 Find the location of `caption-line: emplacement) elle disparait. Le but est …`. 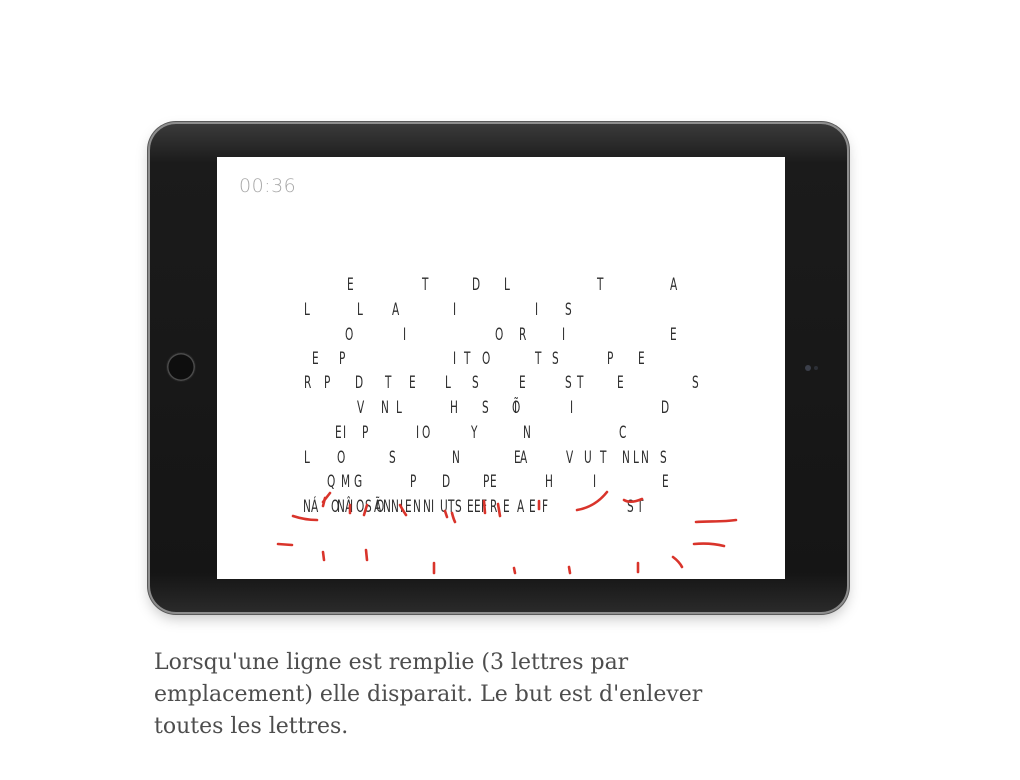

caption-line: emplacement) elle disparait. Le but est … is located at coordinates (428, 694).